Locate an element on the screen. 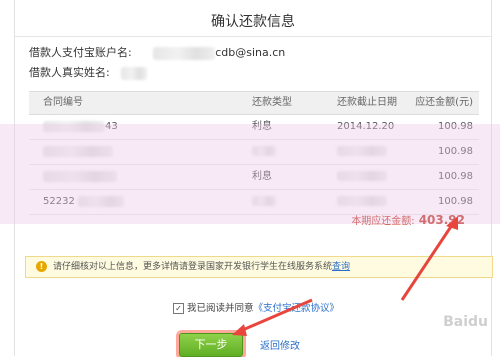  total-label: 本期应还金额: is located at coordinates (383, 221).